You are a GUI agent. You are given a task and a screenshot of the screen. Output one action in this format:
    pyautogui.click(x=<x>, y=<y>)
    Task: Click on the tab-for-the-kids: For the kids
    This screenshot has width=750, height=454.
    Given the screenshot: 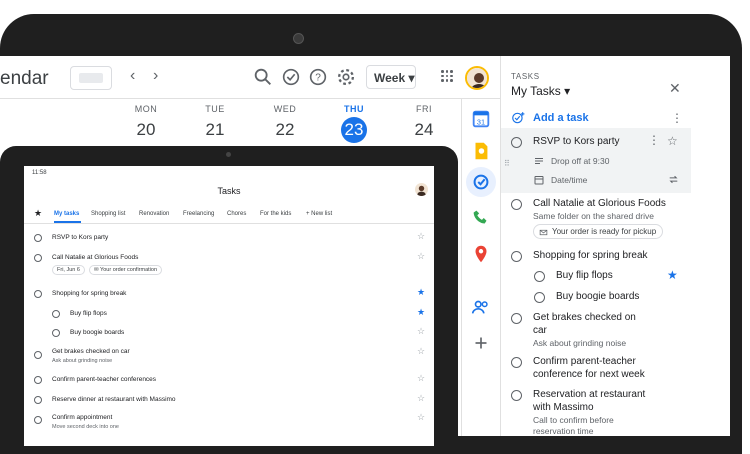 What is the action you would take?
    pyautogui.click(x=275, y=214)
    